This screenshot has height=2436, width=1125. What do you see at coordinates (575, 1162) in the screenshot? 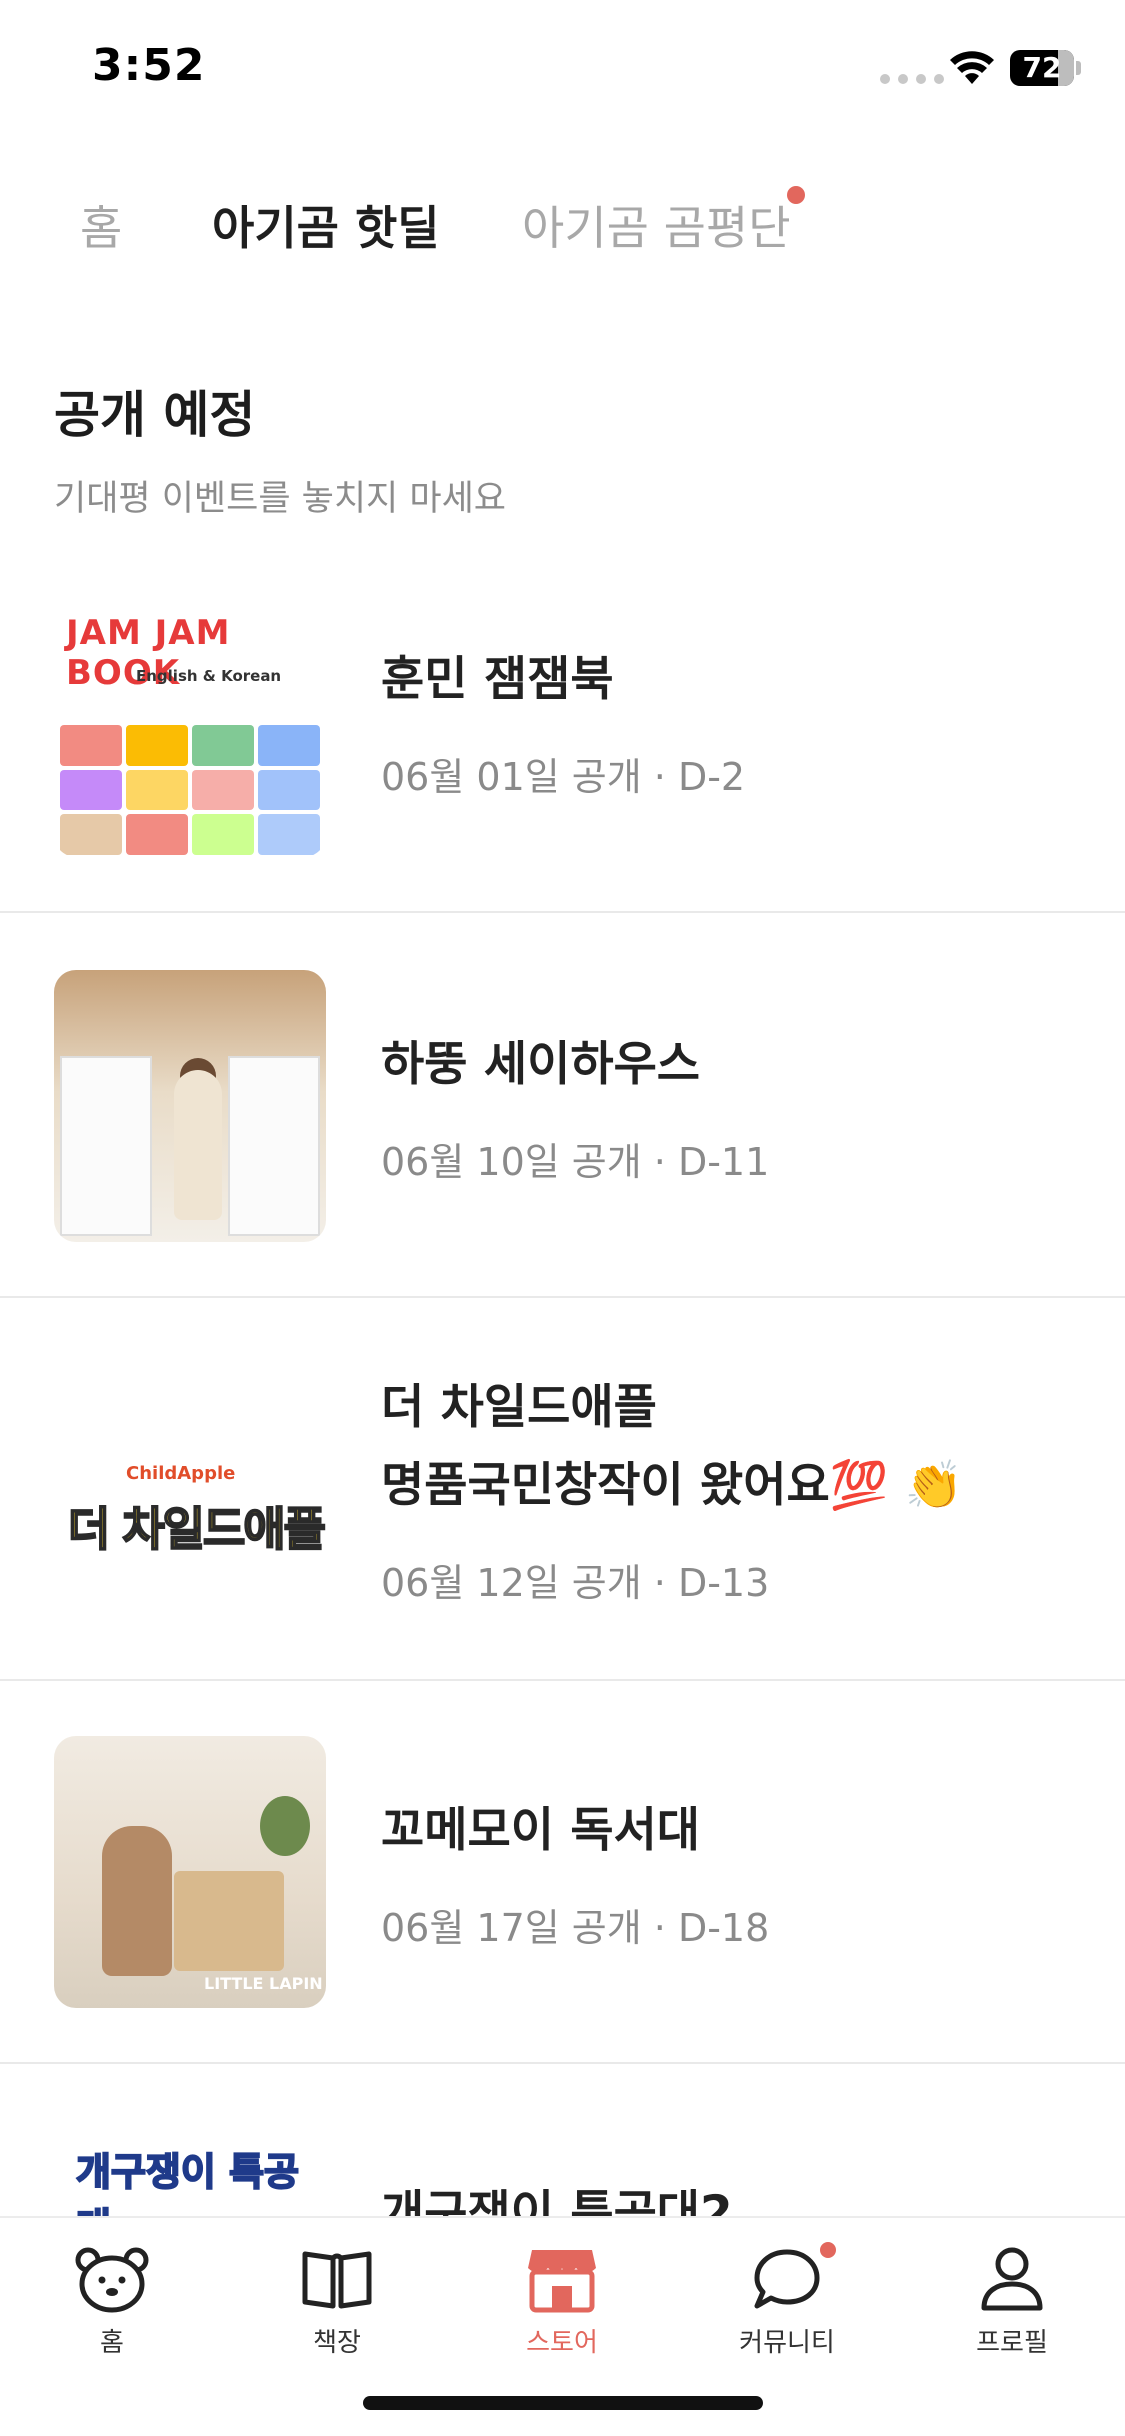
I see `item-release-date: 06월 10일 공개 · D-11` at bounding box center [575, 1162].